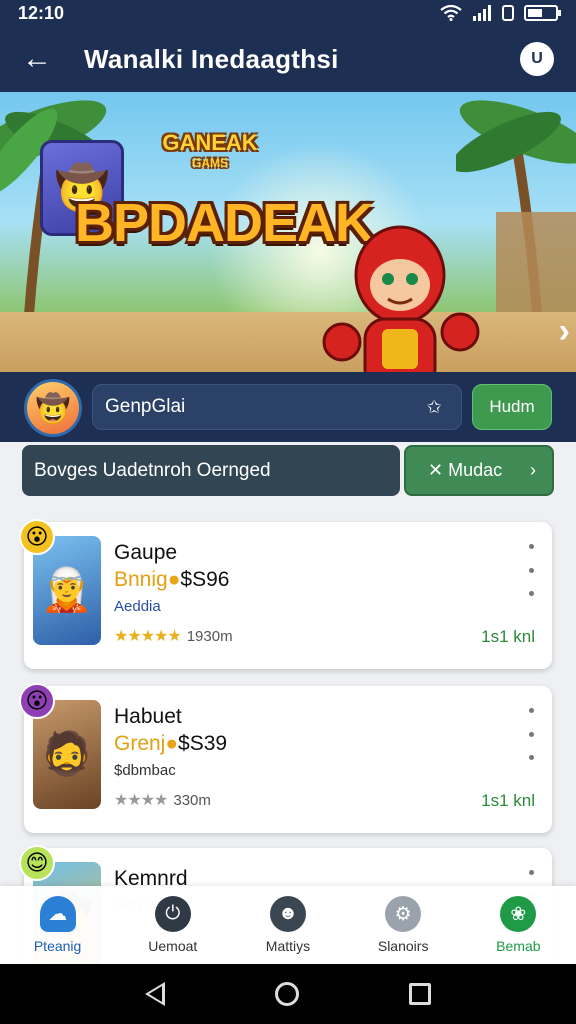  What do you see at coordinates (57, 914) in the screenshot?
I see `cloud-icon: ☁` at bounding box center [57, 914].